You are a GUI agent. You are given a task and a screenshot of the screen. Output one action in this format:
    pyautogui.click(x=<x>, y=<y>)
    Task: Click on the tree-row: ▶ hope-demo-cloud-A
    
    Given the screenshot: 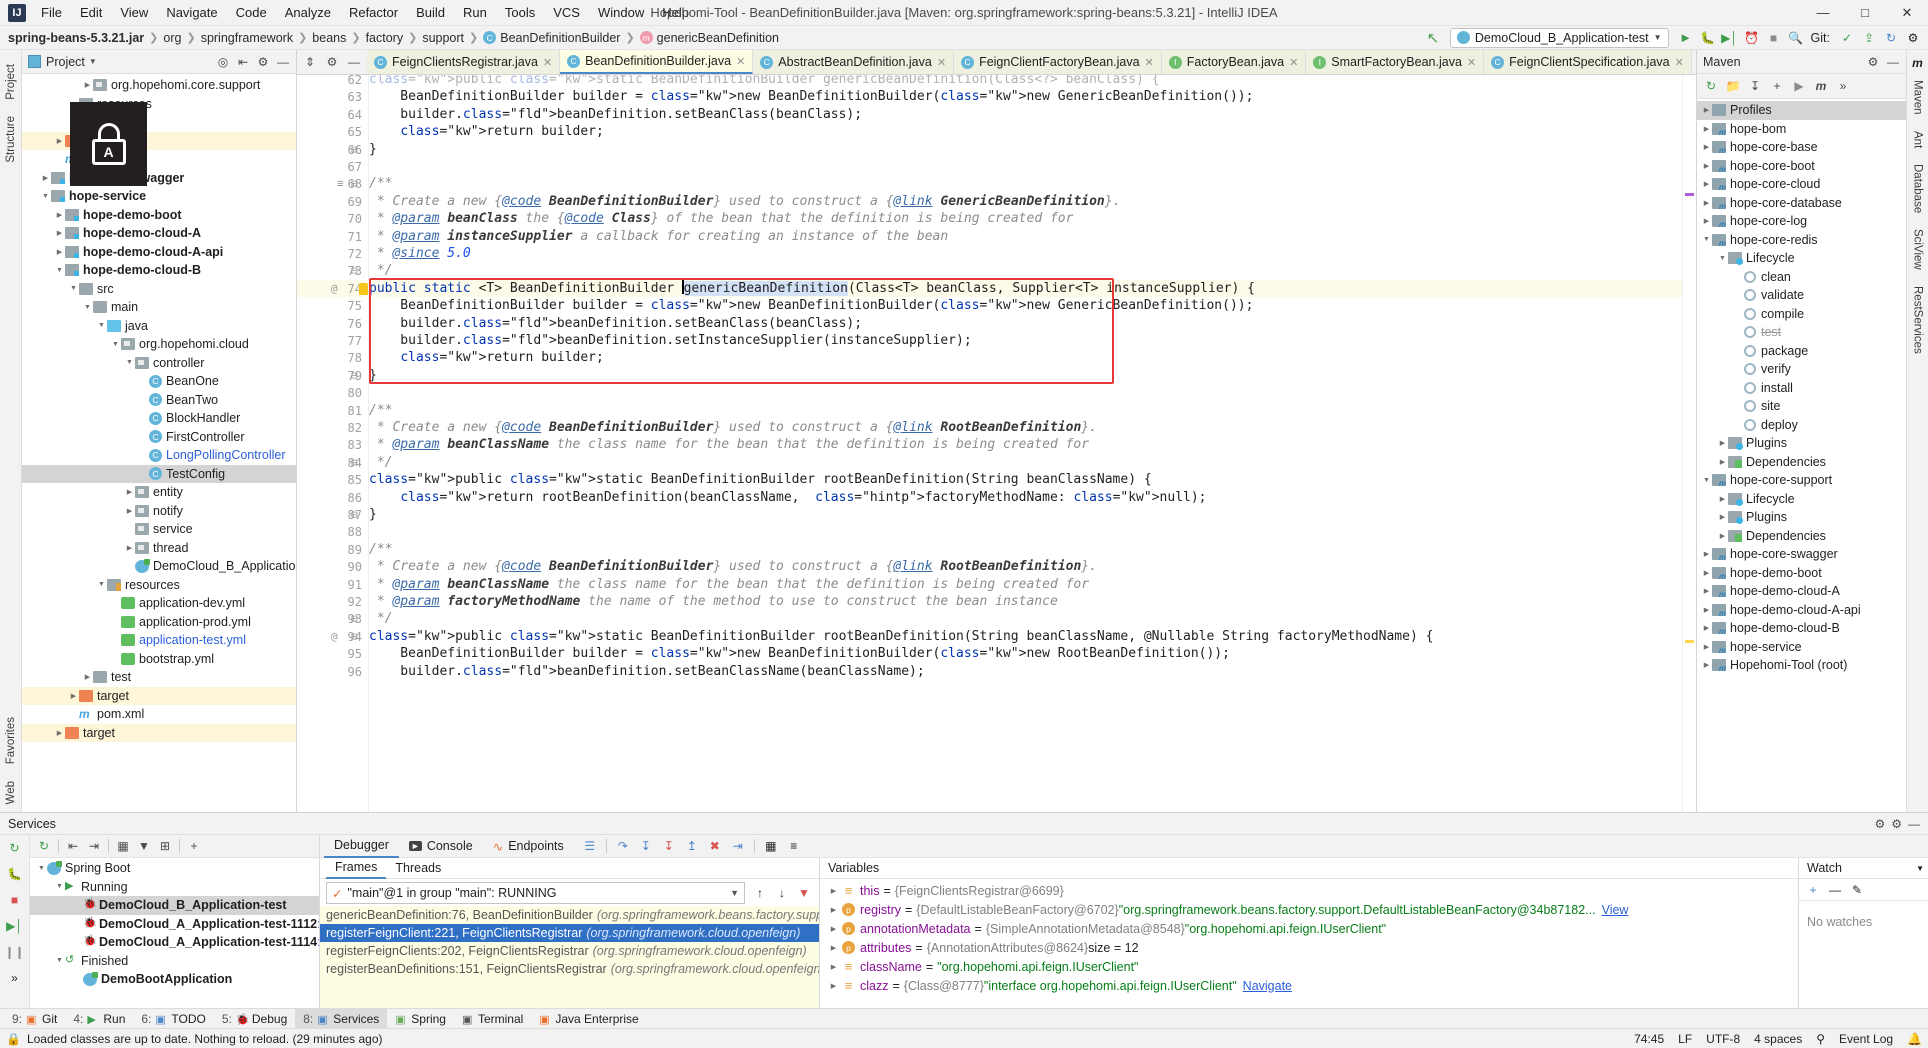 What is the action you would take?
    pyautogui.click(x=159, y=233)
    